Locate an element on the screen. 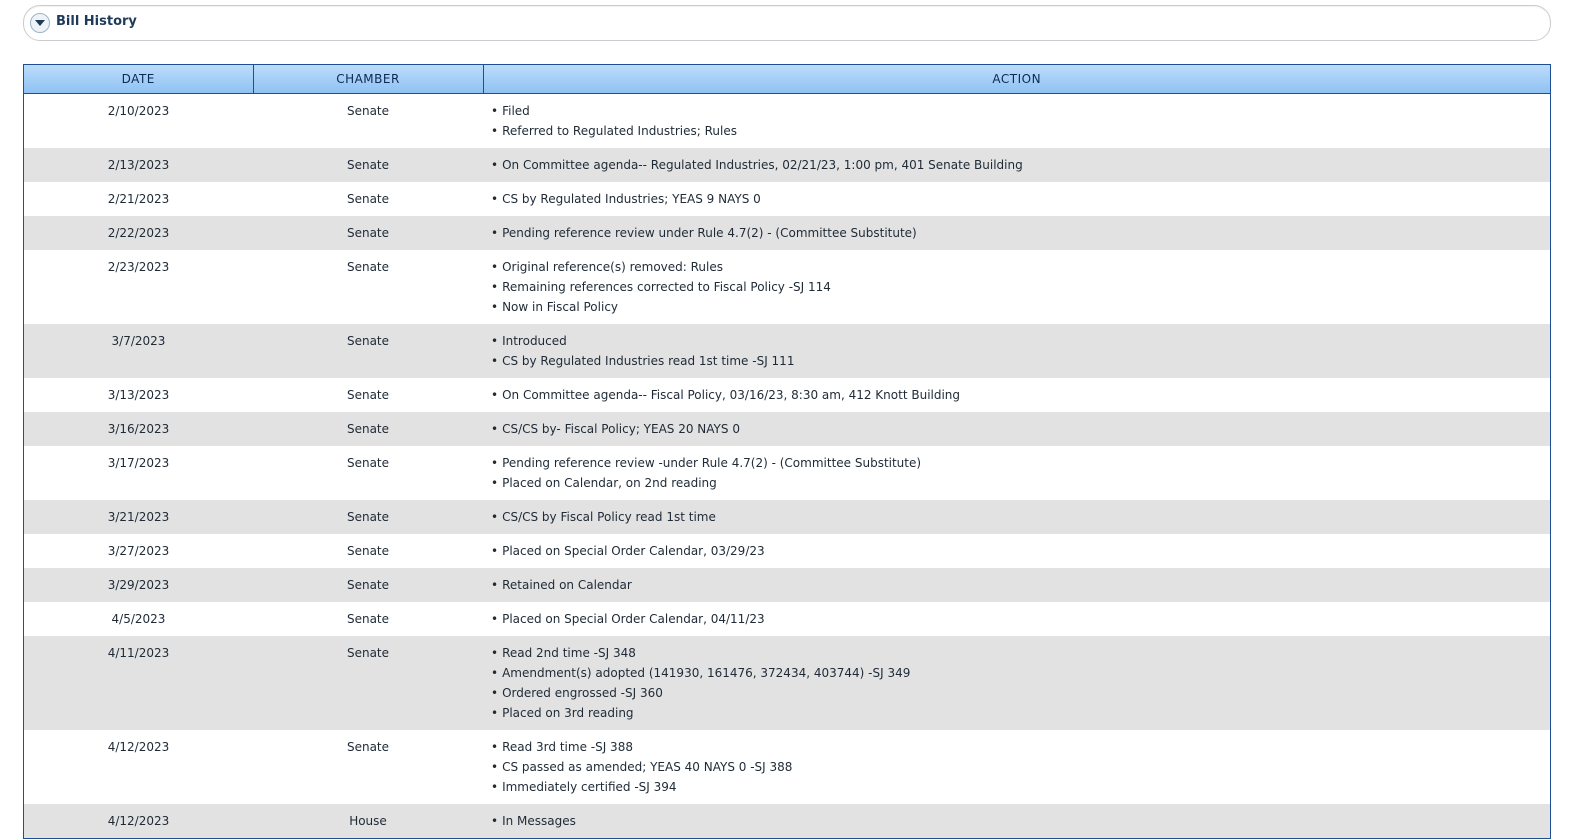  action-item: Read 3rd time -SJ 388 is located at coordinates (1020, 747).